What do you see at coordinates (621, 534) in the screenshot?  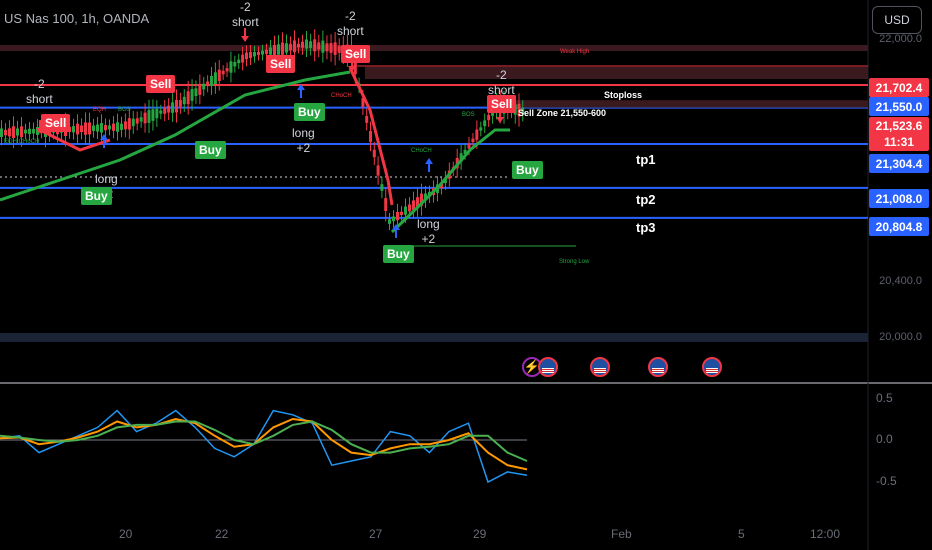 I see `time-tick: Feb` at bounding box center [621, 534].